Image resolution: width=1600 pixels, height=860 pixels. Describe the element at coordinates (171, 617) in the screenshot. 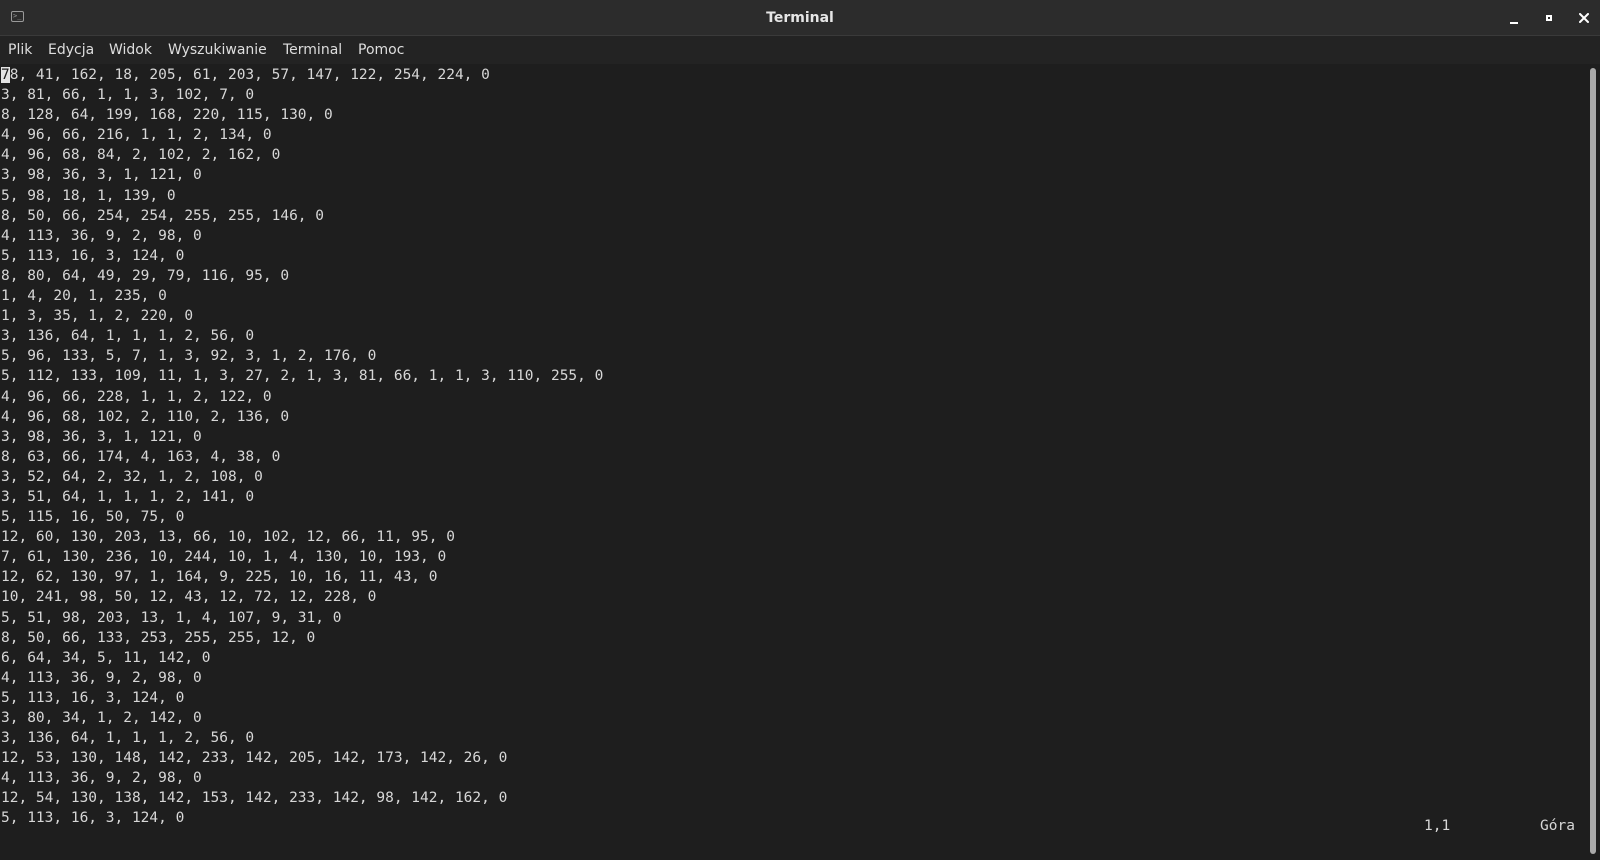

I see `terminal-line: 5, 51, 98, 203, 13, 1, 4, 107, 9, 31, 0` at that location.